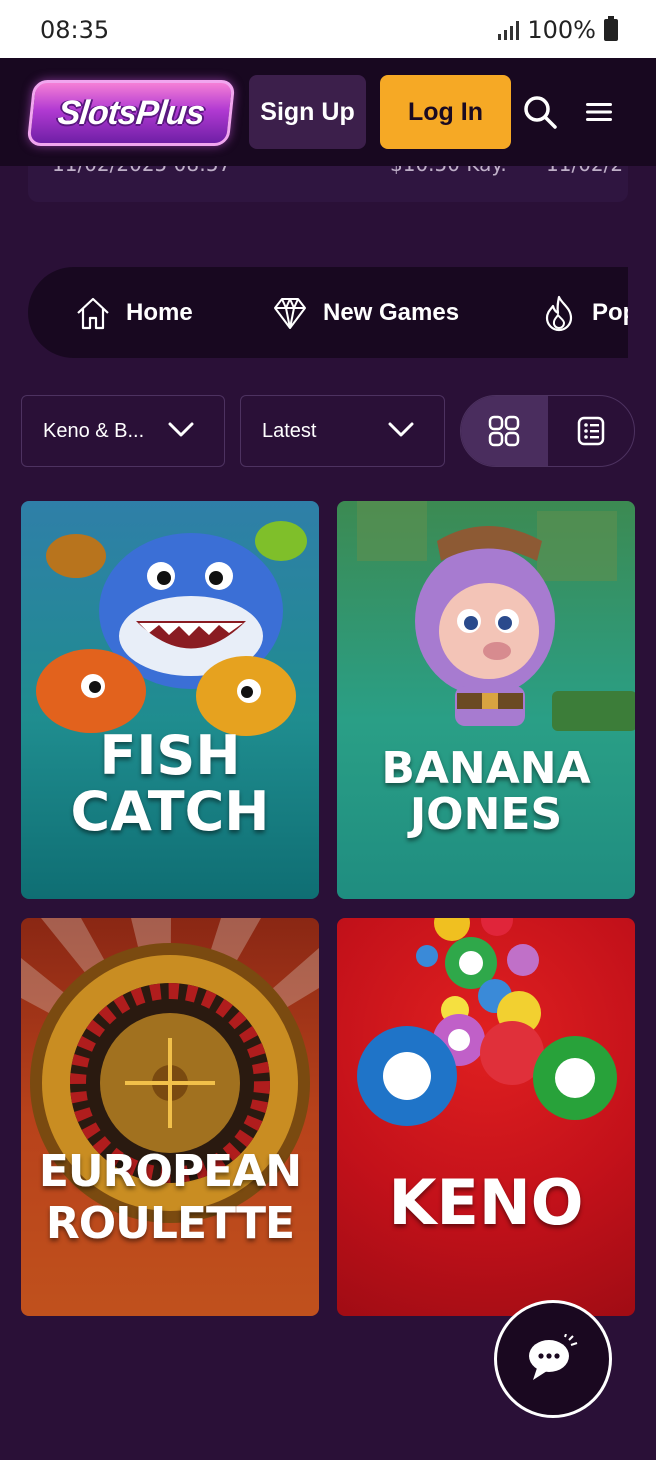 Image resolution: width=656 pixels, height=1460 pixels. What do you see at coordinates (170, 1070) in the screenshot?
I see `european-roulette-artwork` at bounding box center [170, 1070].